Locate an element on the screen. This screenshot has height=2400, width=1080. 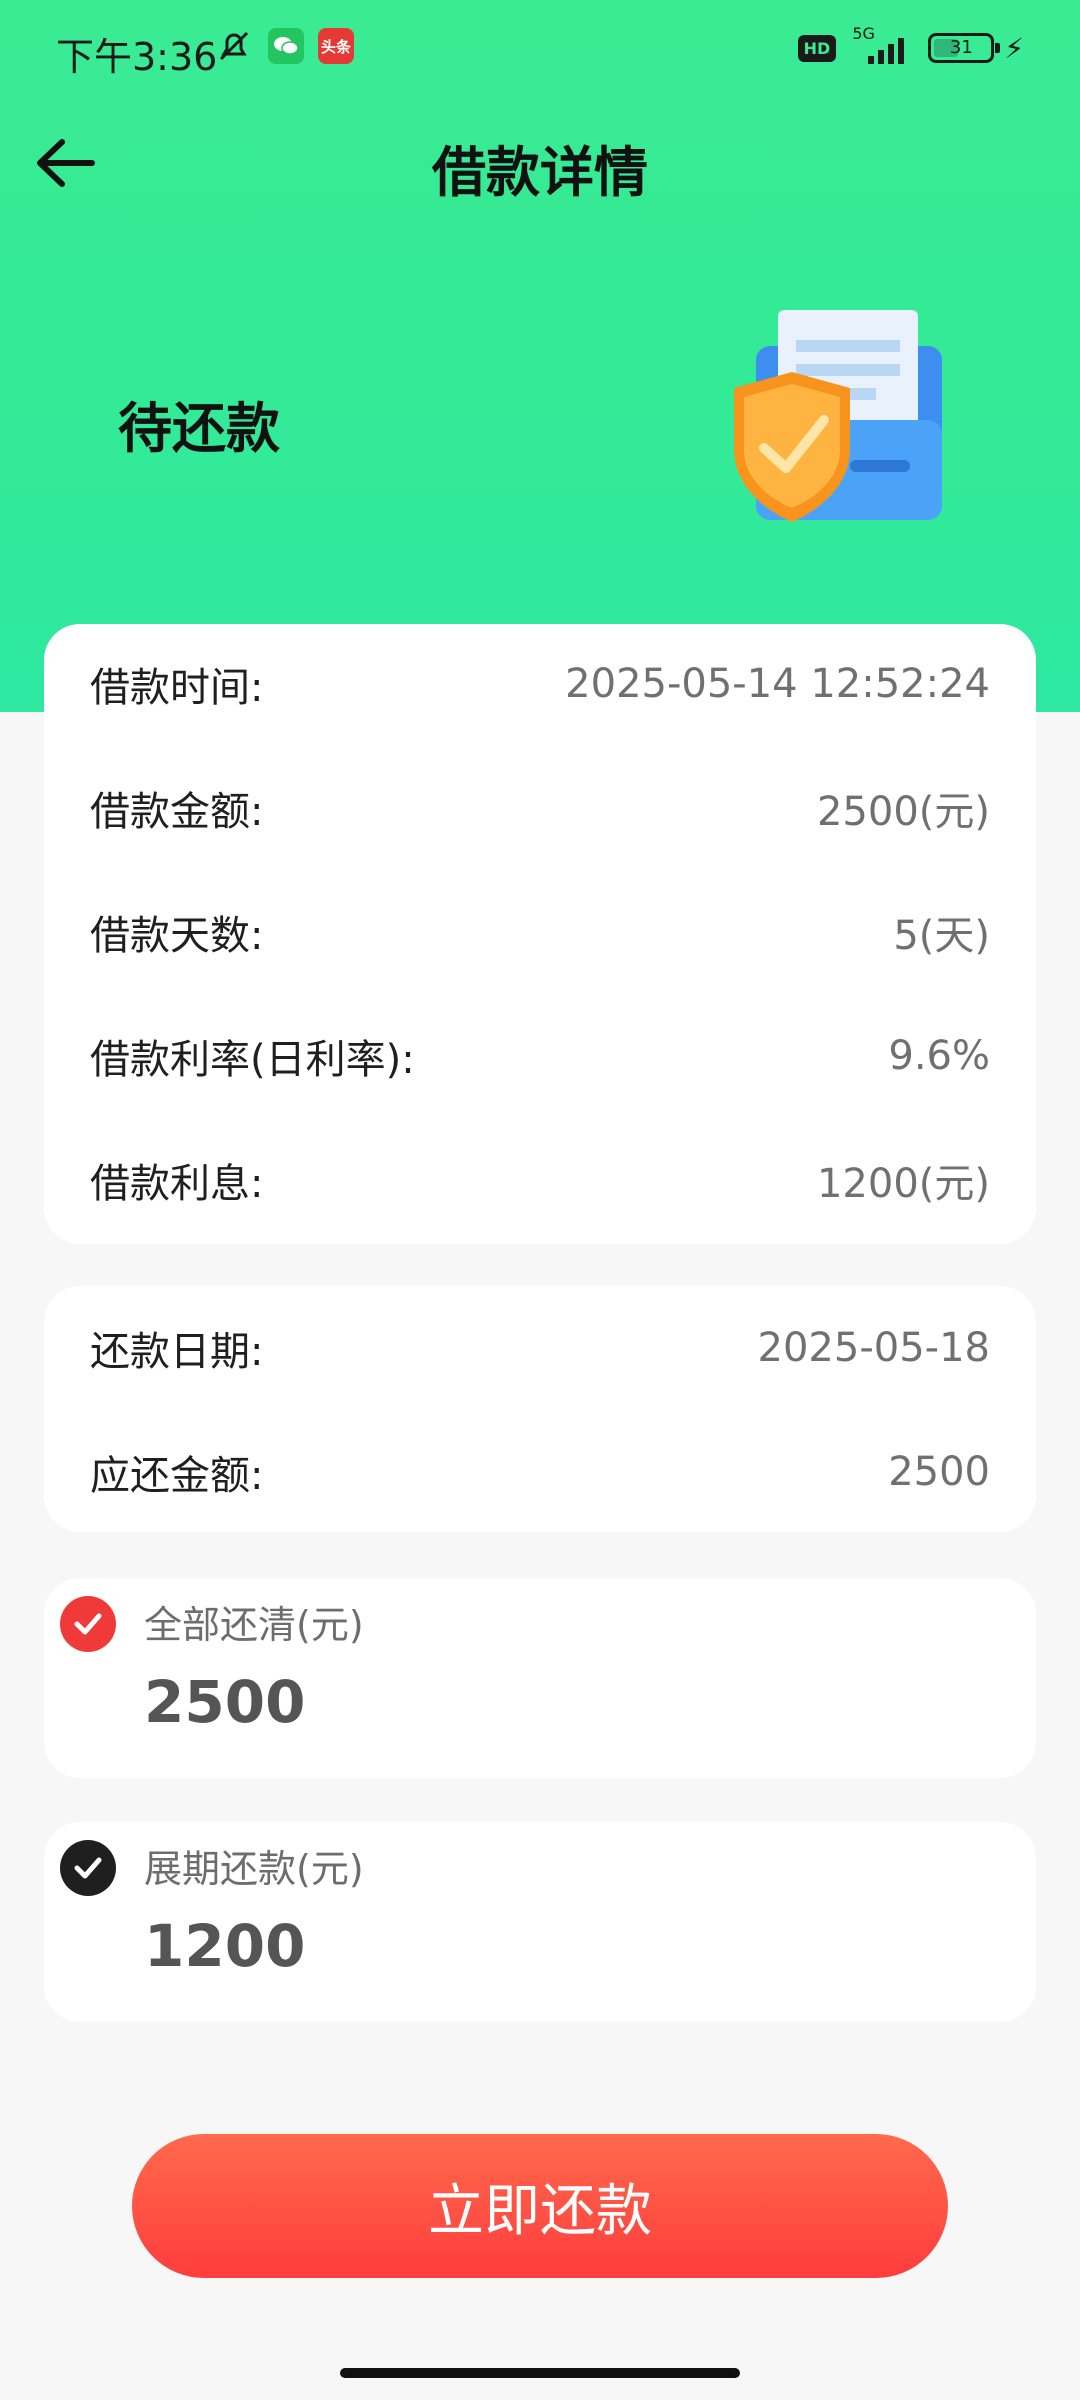
detail-label: 还款日期: is located at coordinates (177, 1352).